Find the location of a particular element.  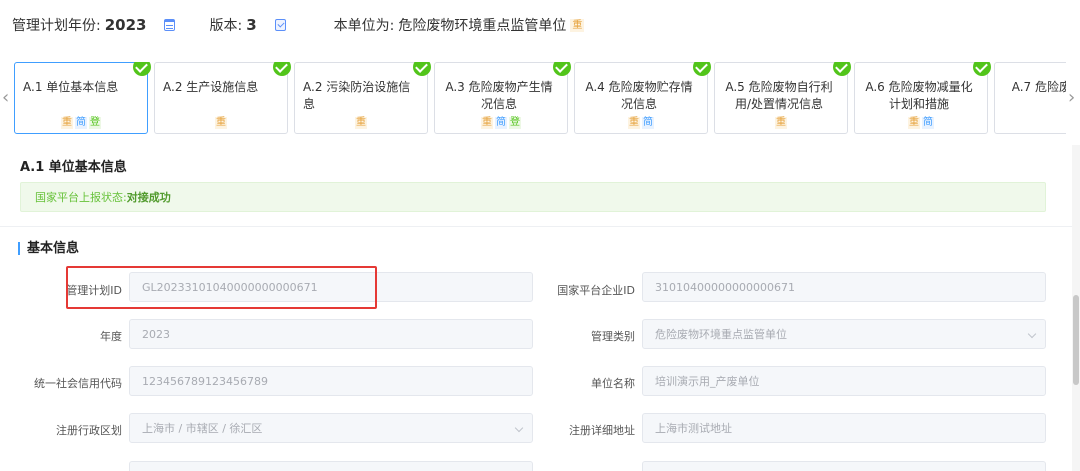

chevron-left-icon: ‹ is located at coordinates (5, 98).